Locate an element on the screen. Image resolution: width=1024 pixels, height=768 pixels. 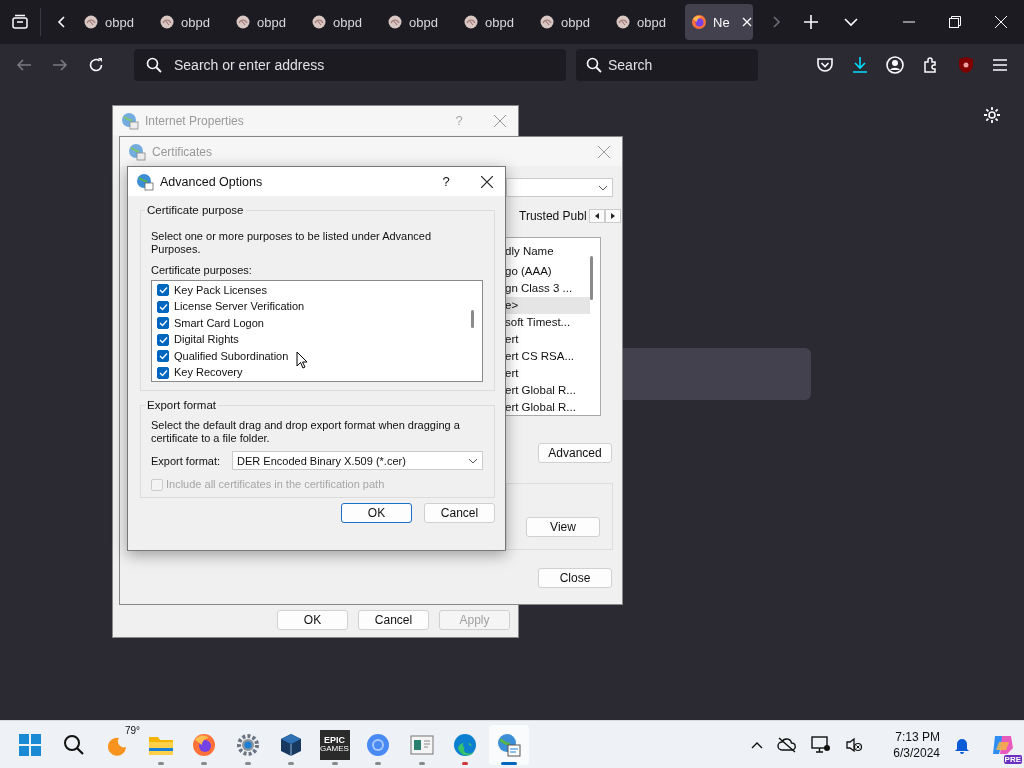
scroll-left-icon is located at coordinates (596, 216).